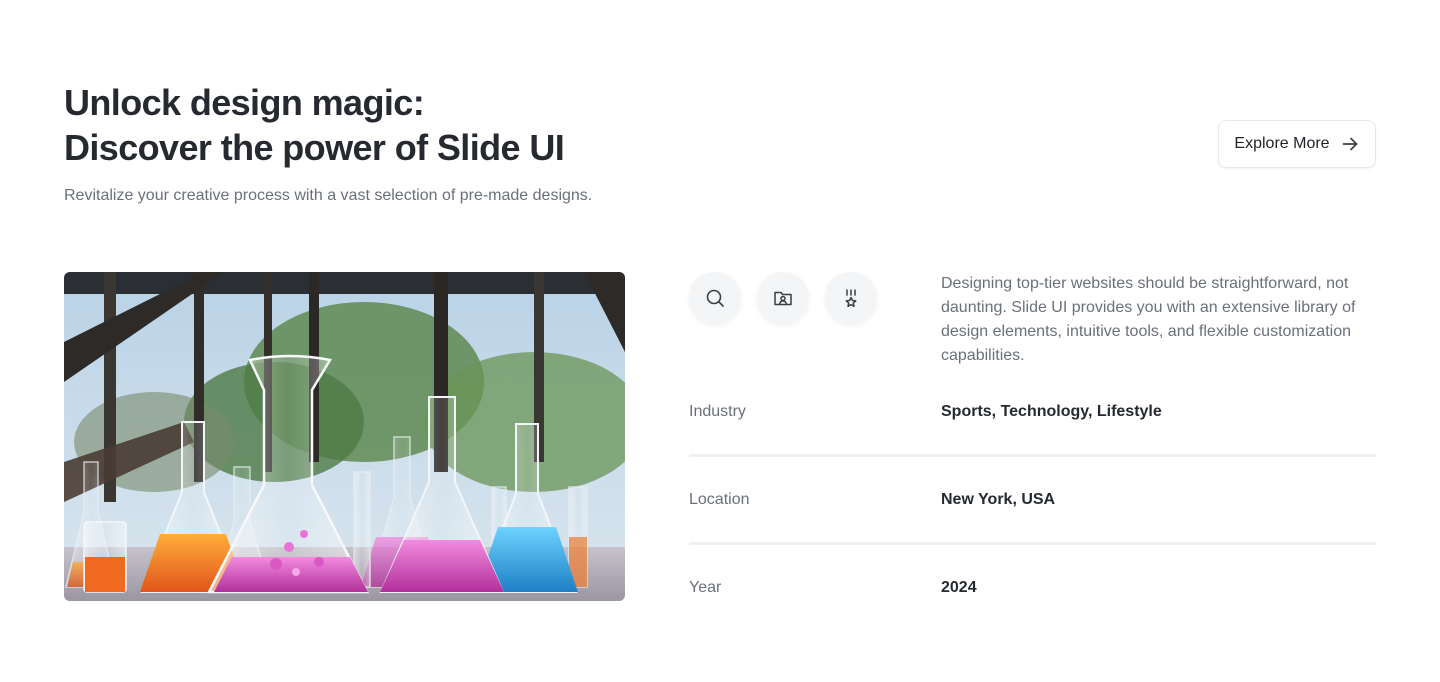  What do you see at coordinates (705, 587) in the screenshot?
I see `detail-label: Year` at bounding box center [705, 587].